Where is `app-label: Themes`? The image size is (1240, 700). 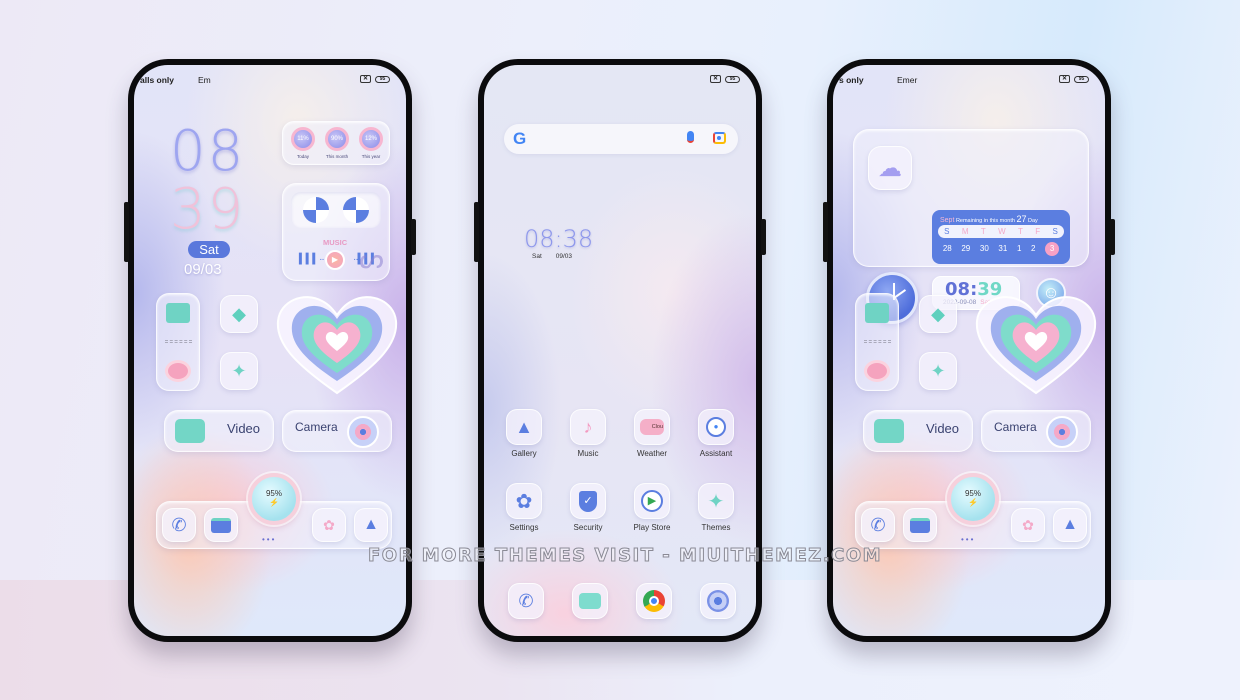
app-label: Themes is located at coordinates (716, 527).